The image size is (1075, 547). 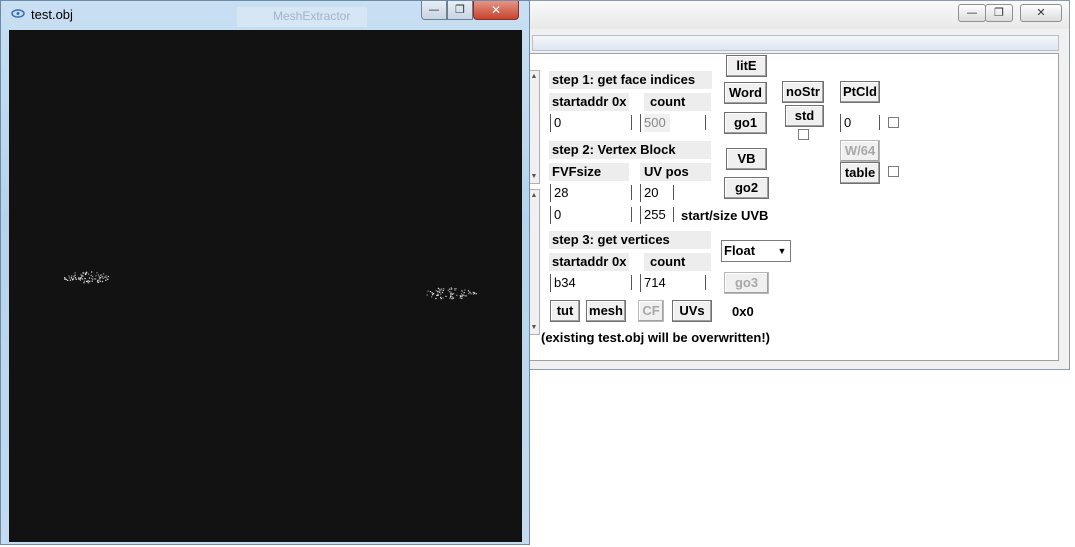 I want to click on extractor-minimize-button: —, so click(x=972, y=13).